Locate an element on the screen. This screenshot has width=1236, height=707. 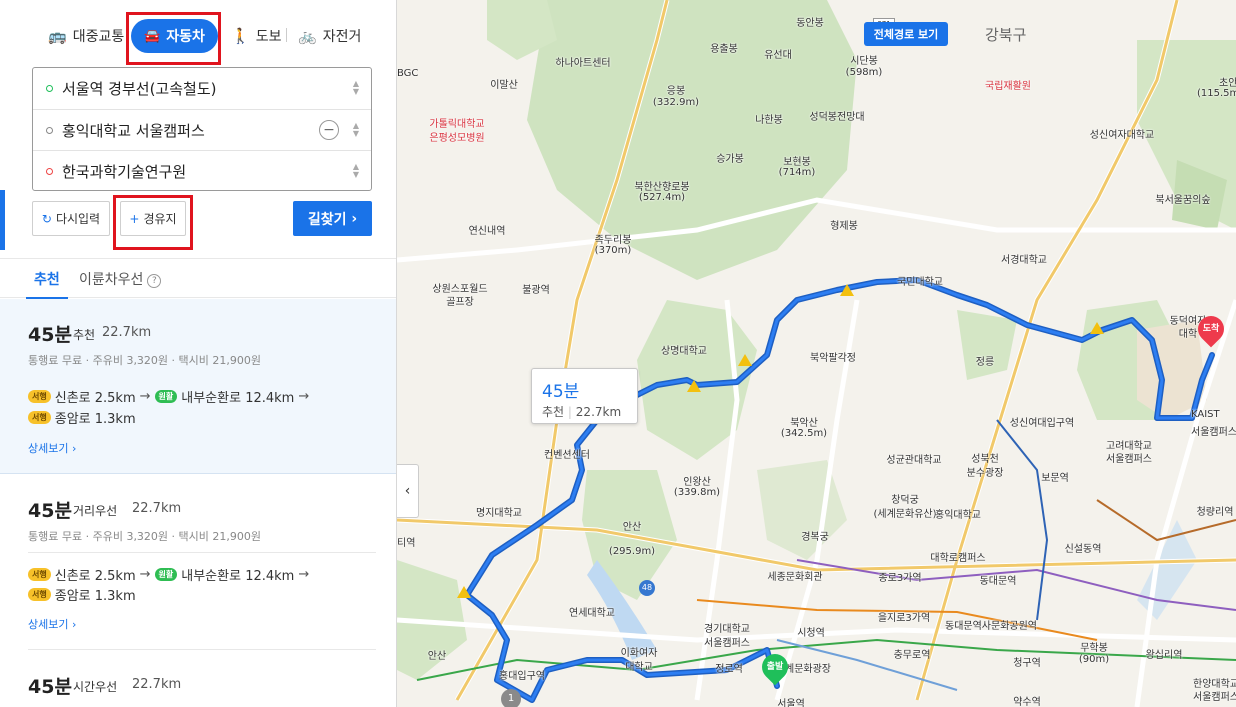
remove-via-icon: − is located at coordinates (329, 130).